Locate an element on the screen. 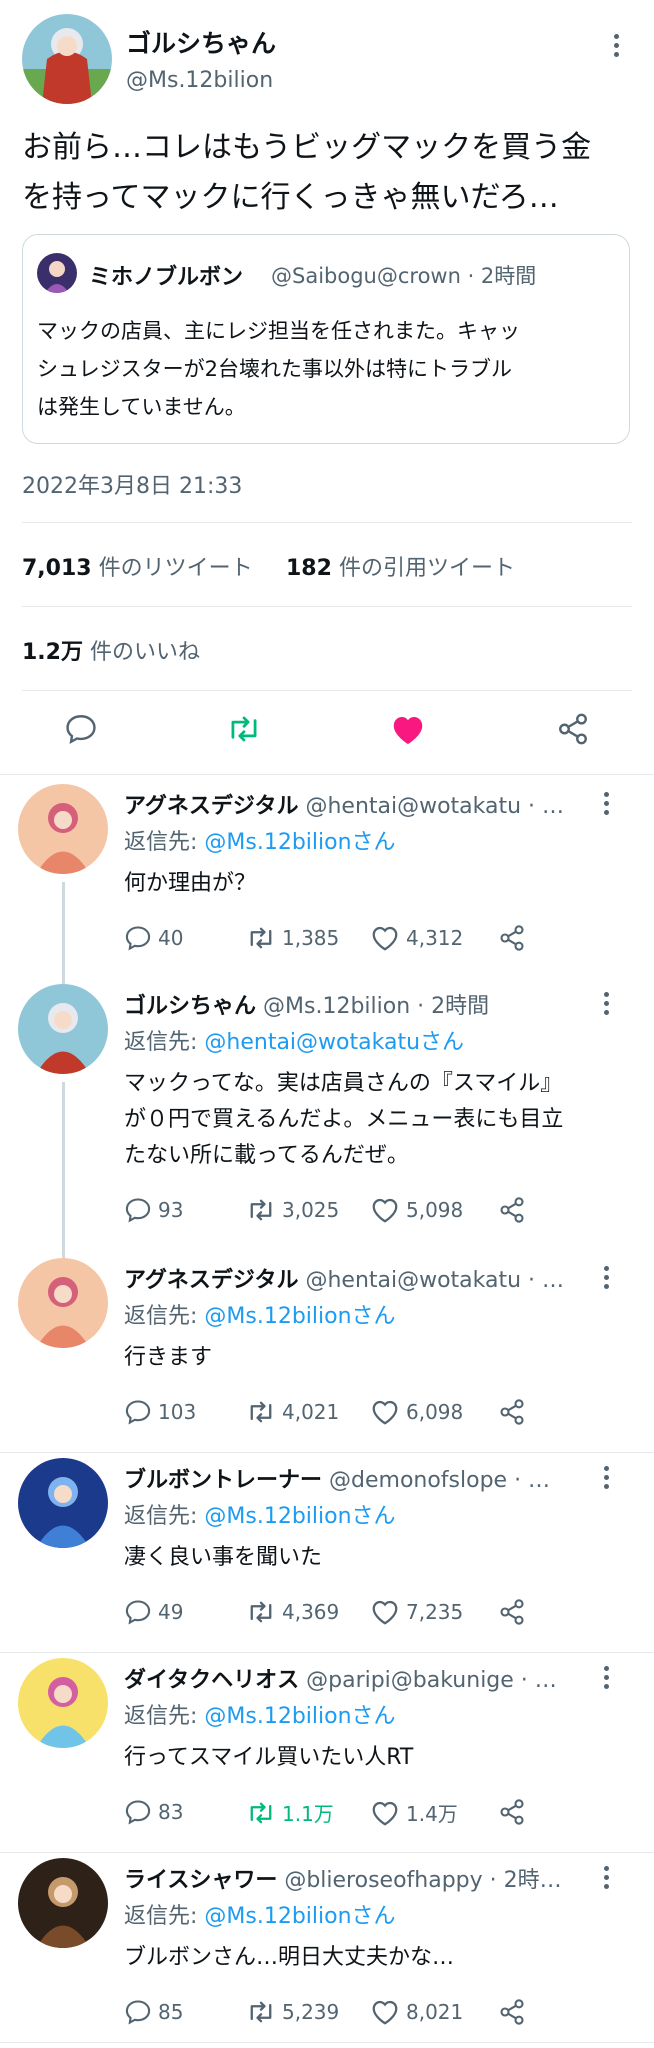  reply-author-name: アグネスデジタル is located at coordinates (211, 1280).